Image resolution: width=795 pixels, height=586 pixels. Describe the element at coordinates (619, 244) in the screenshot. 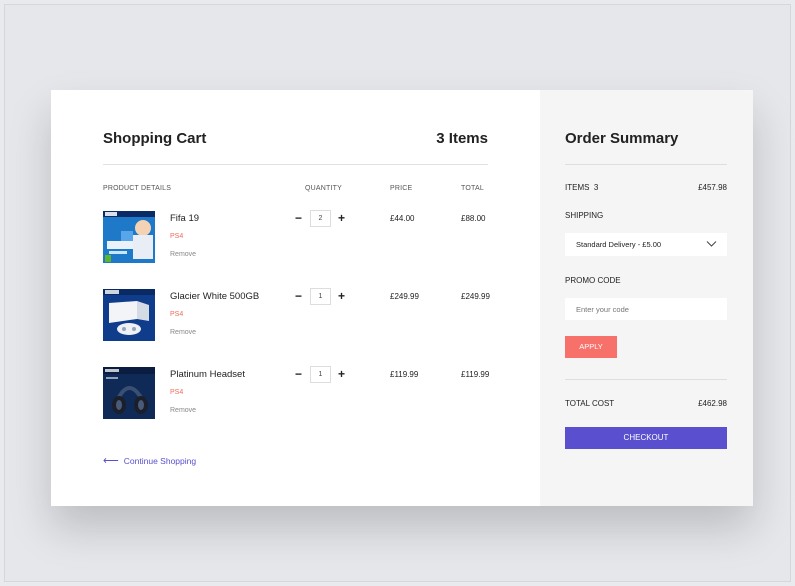

I see `shipping-selected-value: Standard Delivery - £5.00` at that location.